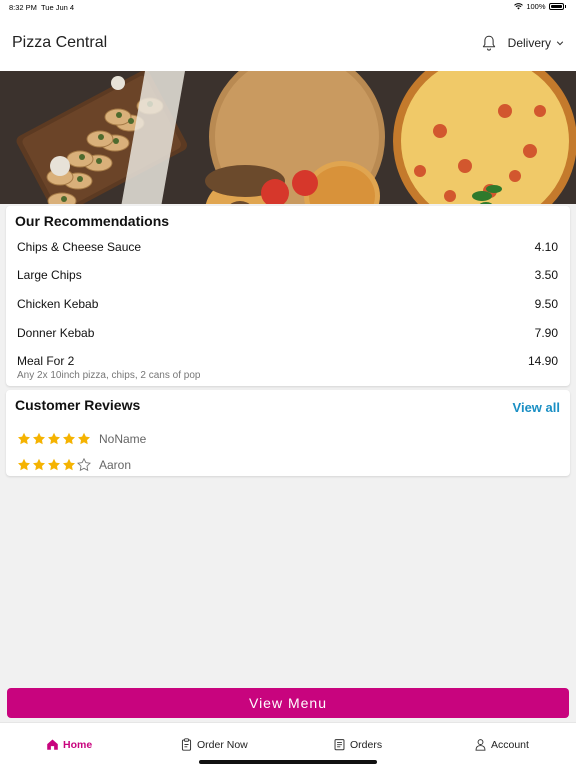 This screenshot has width=576, height=768. I want to click on home-icon, so click(52, 744).